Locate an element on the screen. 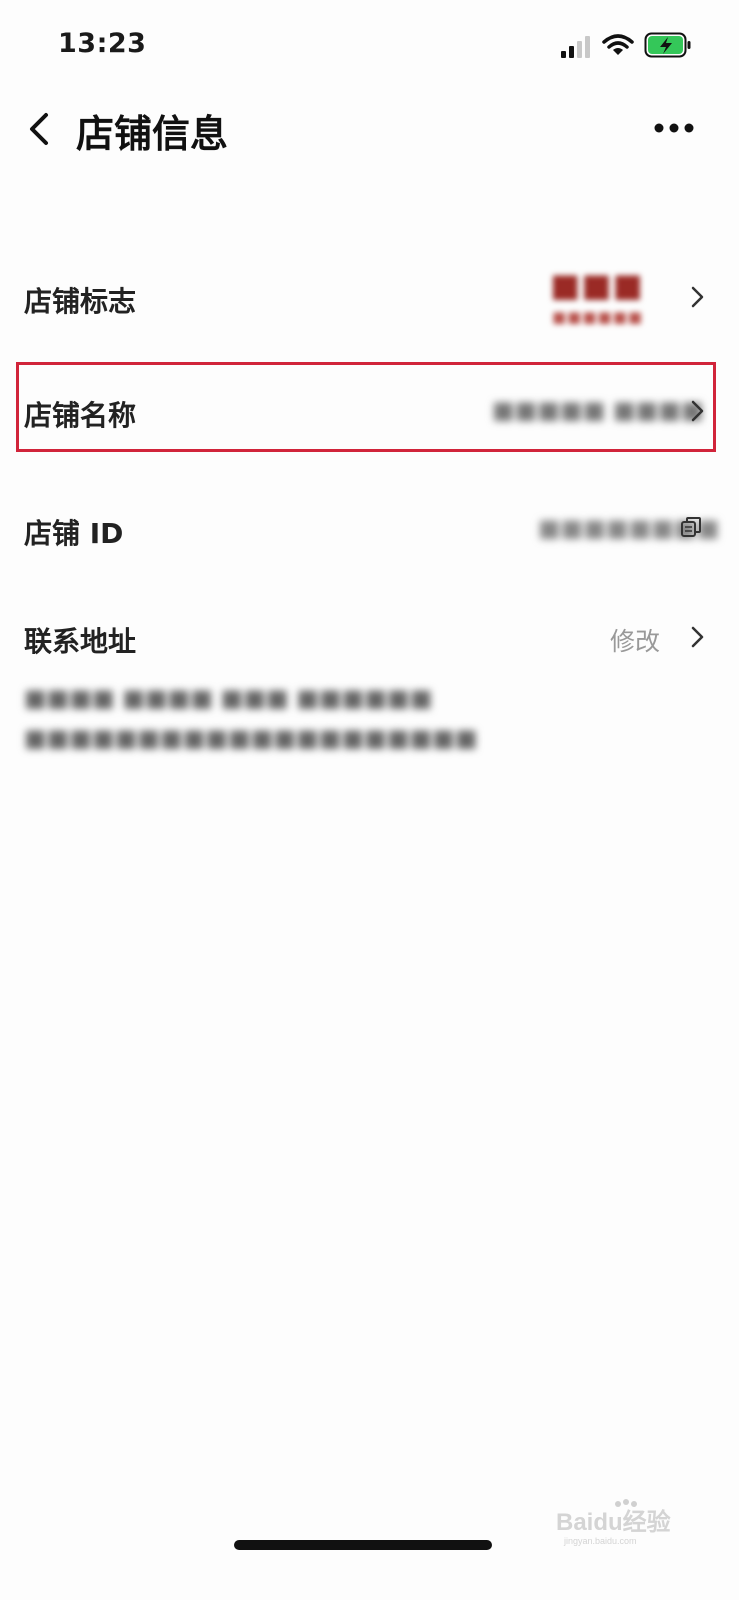 The width and height of the screenshot is (739, 1600). contact-address-label: 联系地址 is located at coordinates (80, 641).